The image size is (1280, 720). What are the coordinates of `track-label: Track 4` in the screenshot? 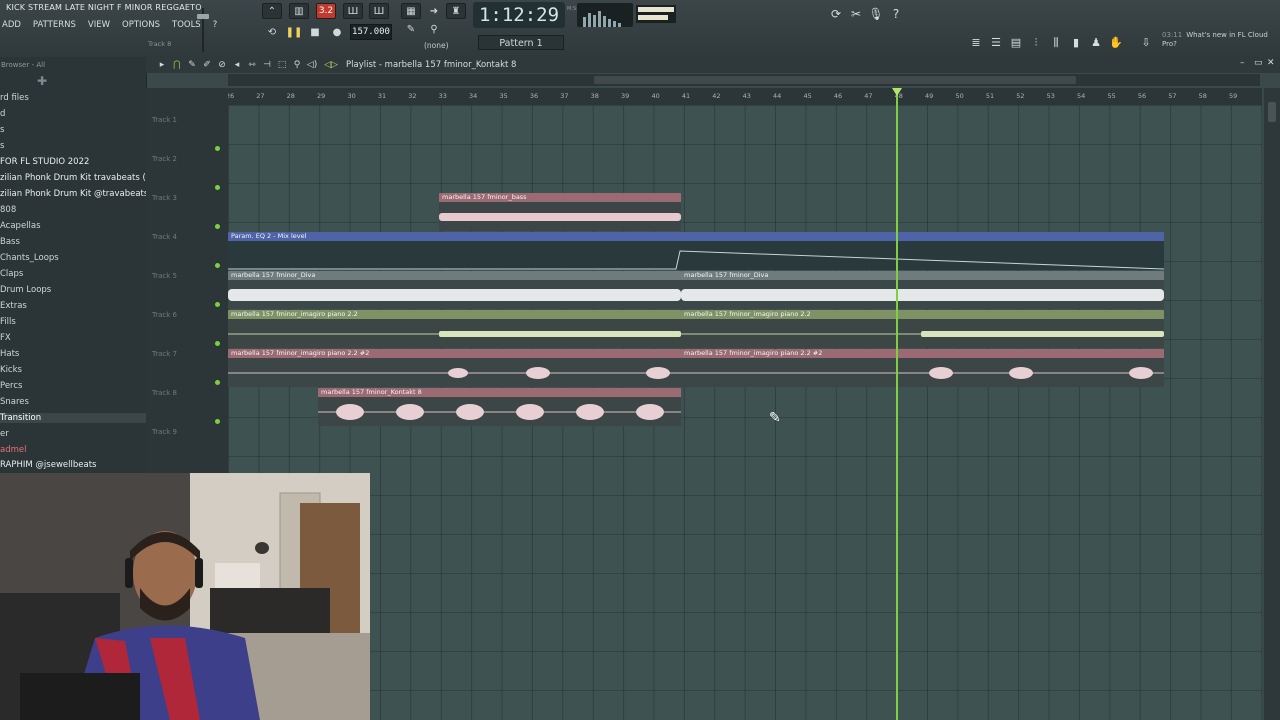 It's located at (164, 237).